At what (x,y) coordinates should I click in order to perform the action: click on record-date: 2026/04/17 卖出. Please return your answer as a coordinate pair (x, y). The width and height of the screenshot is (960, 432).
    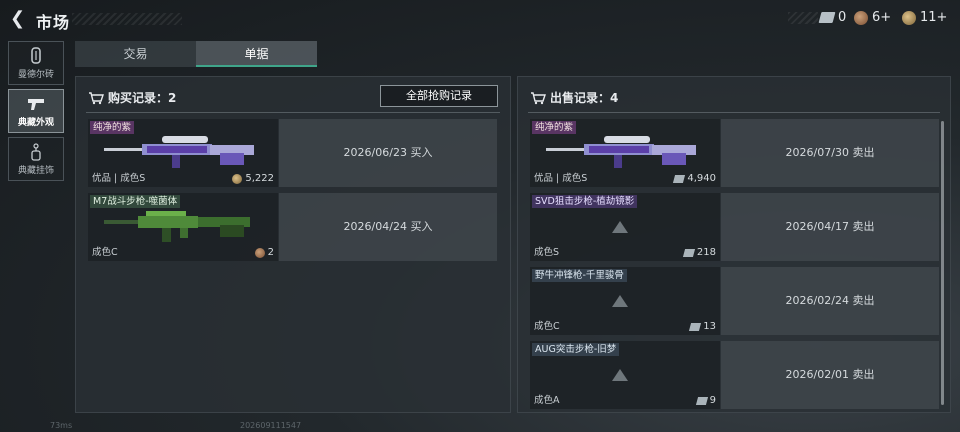
    Looking at the image, I should click on (830, 227).